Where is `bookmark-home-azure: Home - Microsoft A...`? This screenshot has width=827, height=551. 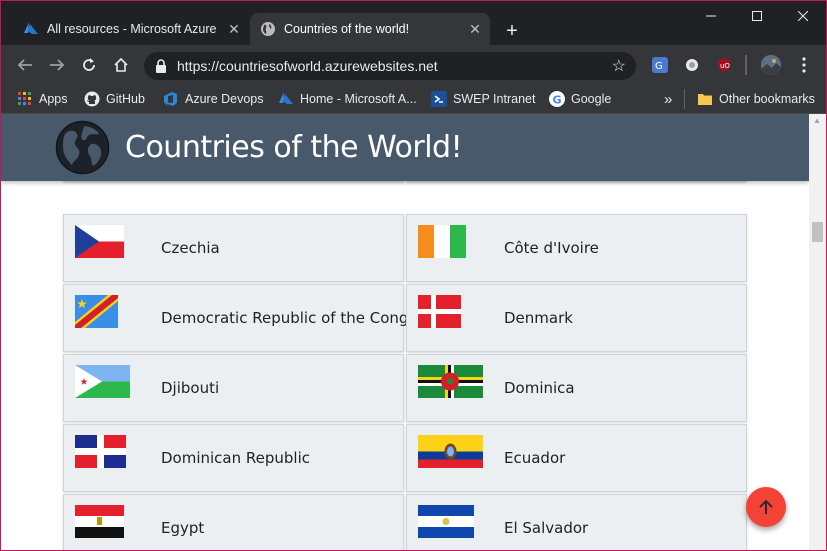
bookmark-home-azure: Home - Microsoft A... is located at coordinates (347, 99).